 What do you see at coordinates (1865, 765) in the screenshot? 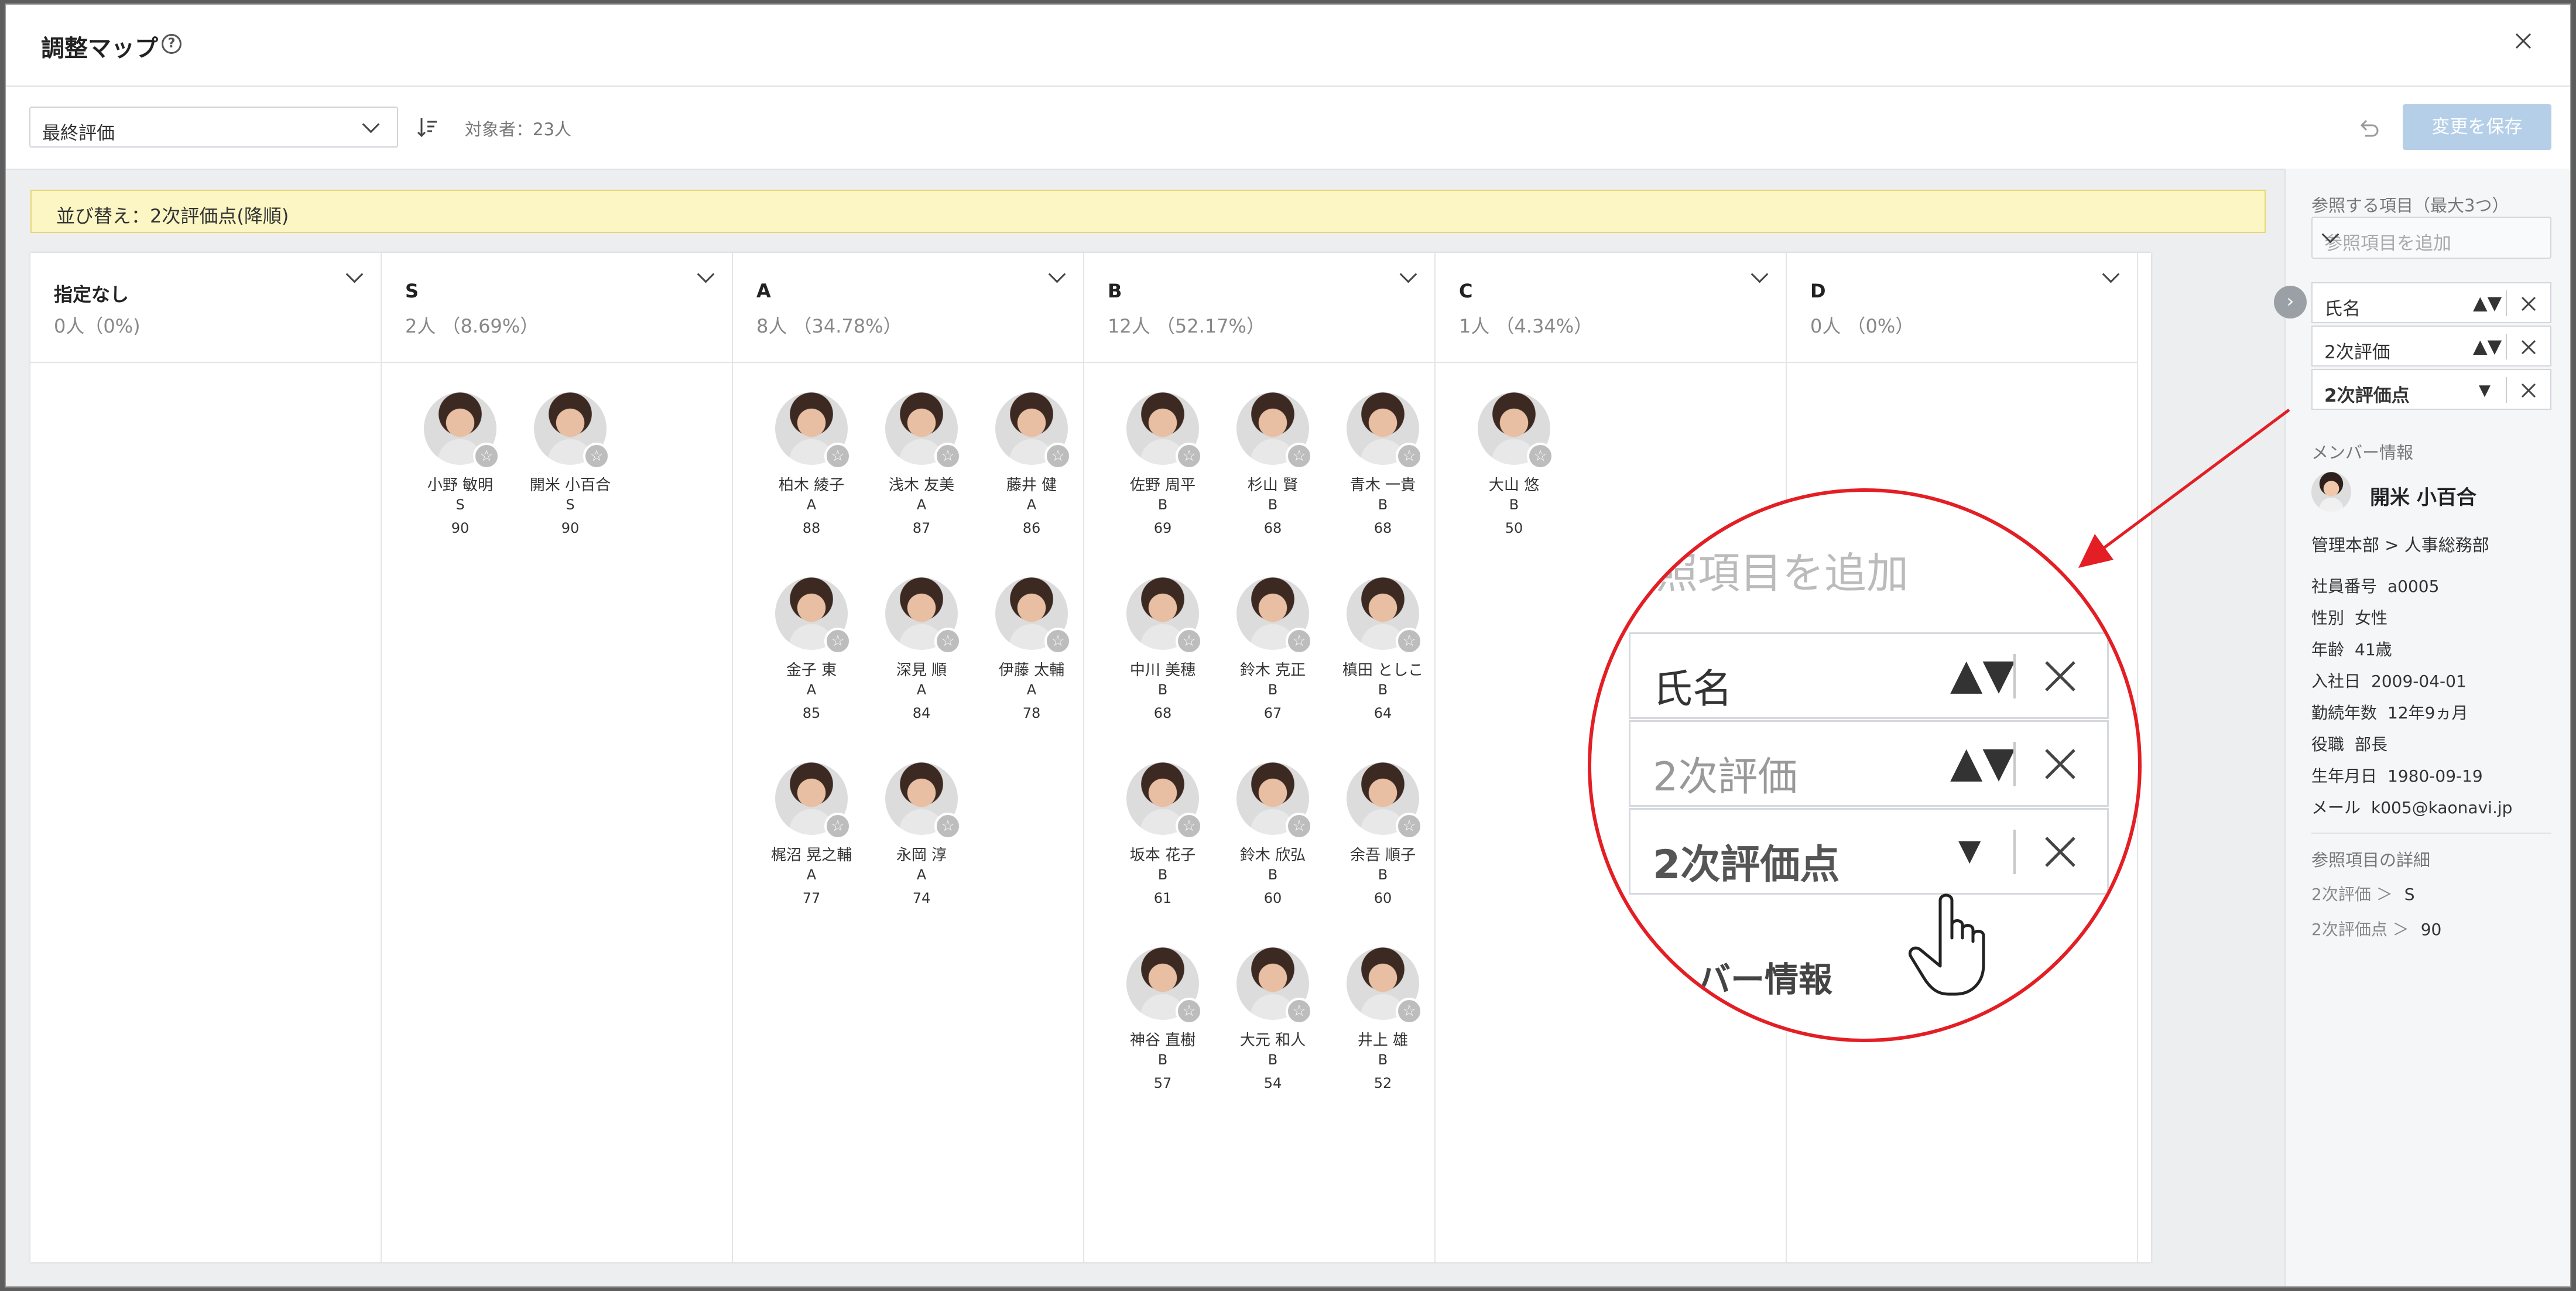
I see `zoom-callout: 照項目を追加 氏名 ▲▼ 2次評価 ▲▼ 2次評価点 ▼ バー情報` at bounding box center [1865, 765].